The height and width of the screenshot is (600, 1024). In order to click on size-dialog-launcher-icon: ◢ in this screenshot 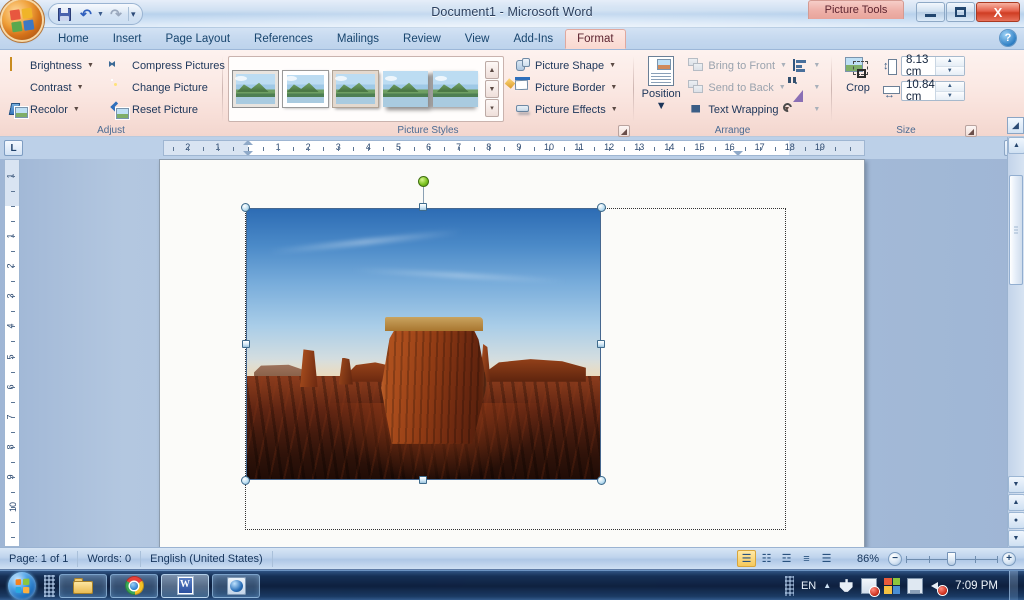, I will do `click(971, 131)`.